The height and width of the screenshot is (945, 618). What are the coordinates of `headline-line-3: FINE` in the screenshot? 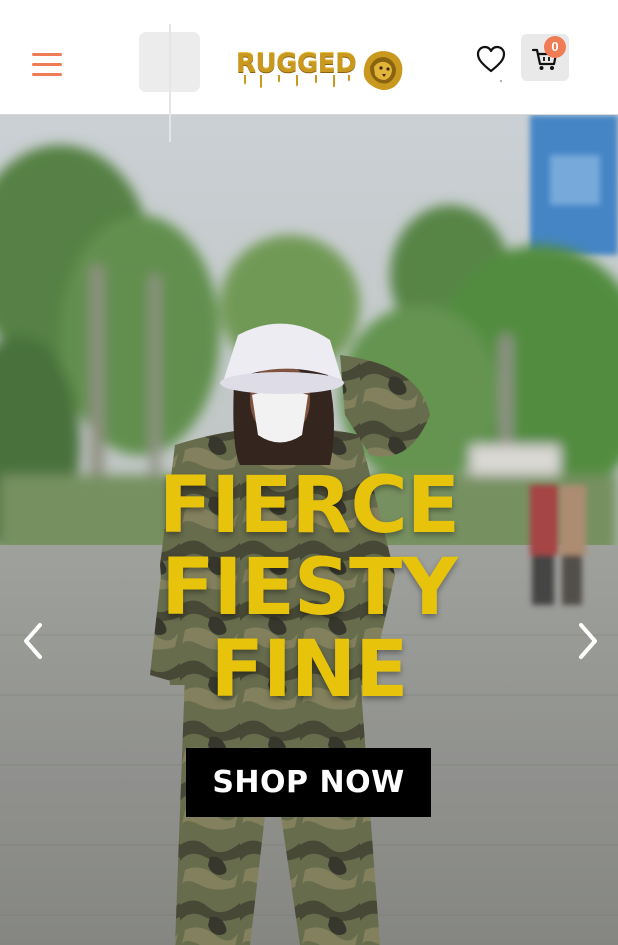 It's located at (309, 670).